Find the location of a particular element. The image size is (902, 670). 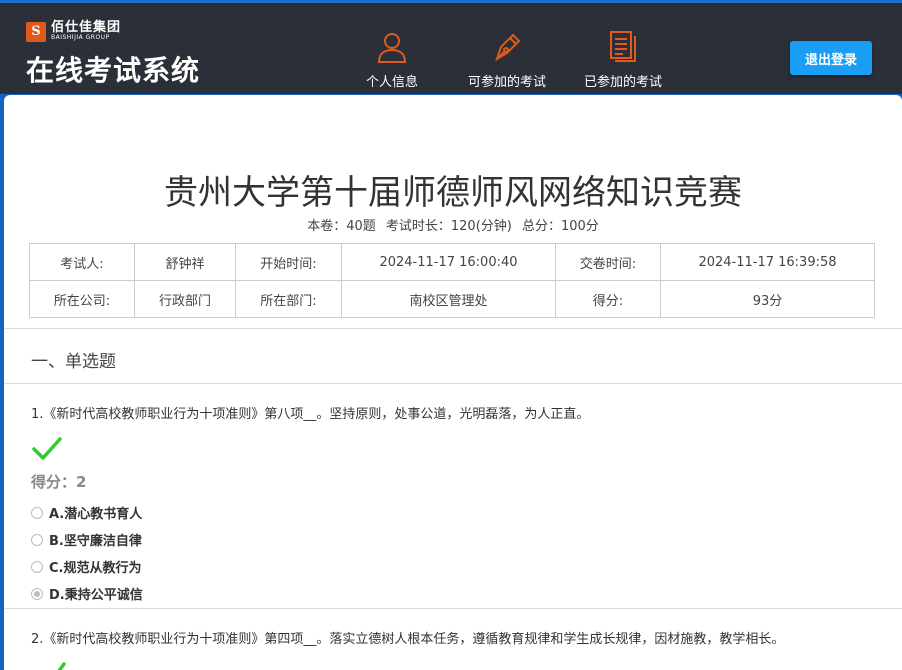

user-icon is located at coordinates (392, 48).